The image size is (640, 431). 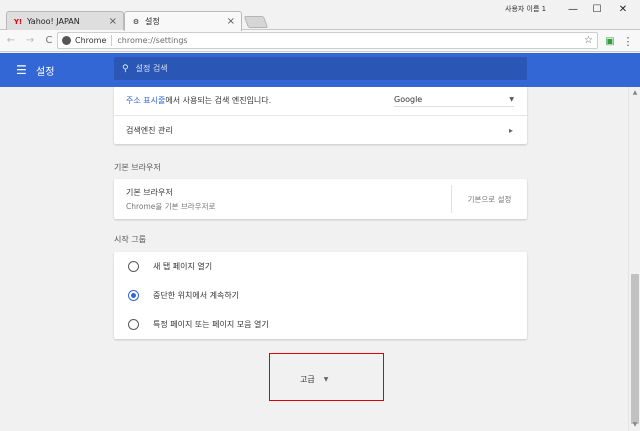 I want to click on tab-title: Yahoo! JAPAN, so click(x=53, y=21).